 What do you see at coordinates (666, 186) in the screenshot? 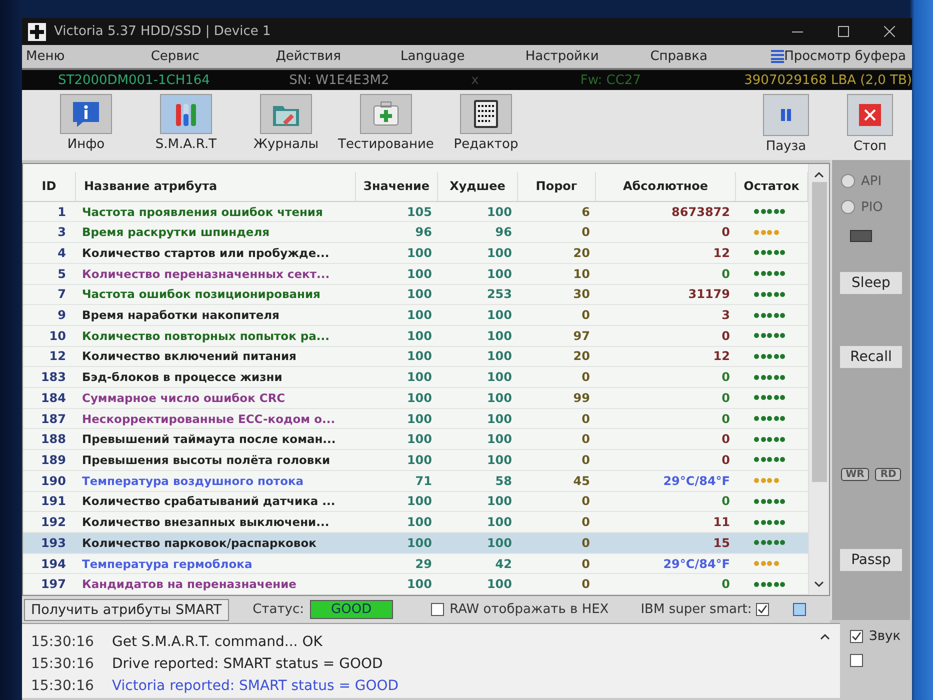
I see `column-header: Абсолютное` at bounding box center [666, 186].